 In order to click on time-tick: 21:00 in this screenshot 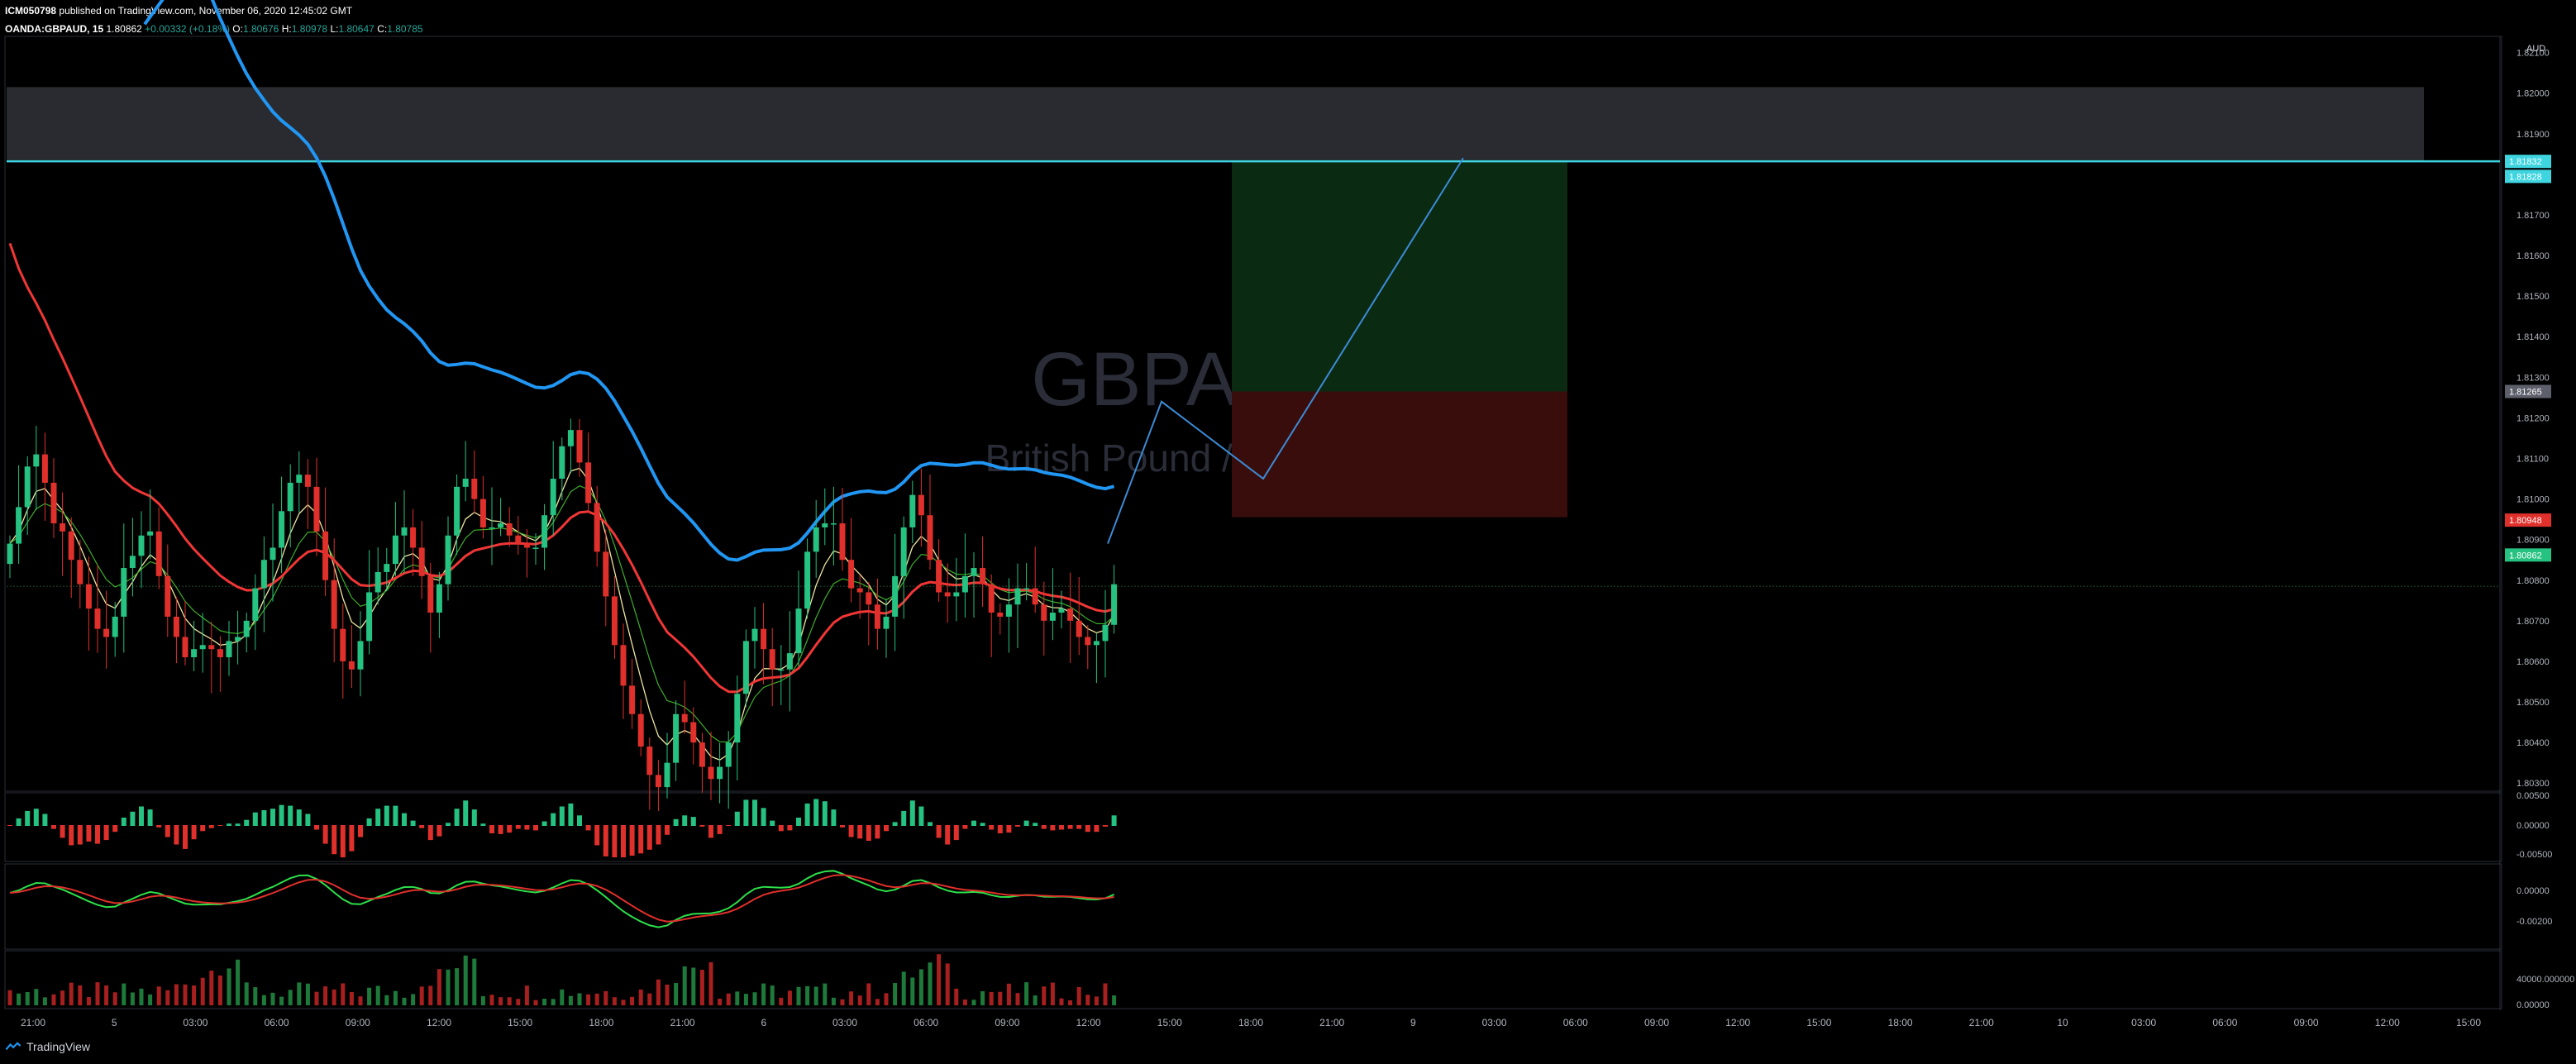, I will do `click(1981, 1022)`.